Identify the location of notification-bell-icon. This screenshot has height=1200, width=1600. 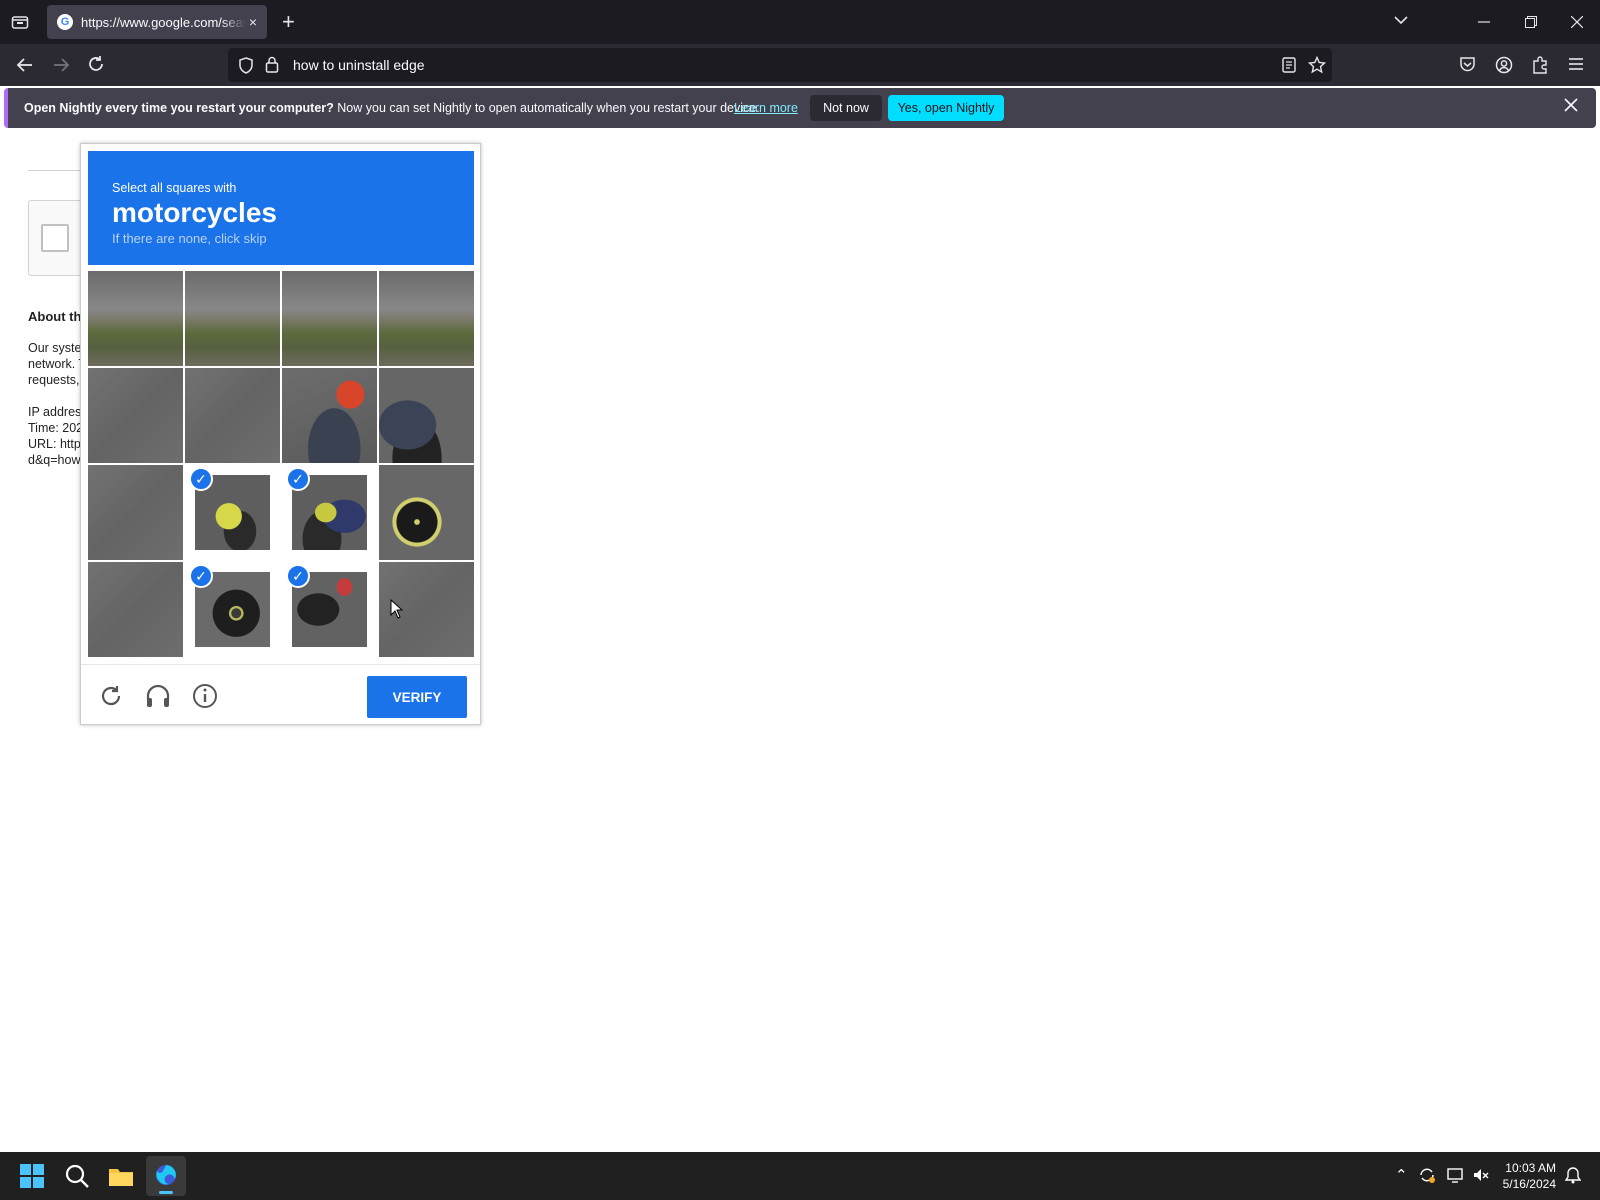
(1573, 1175).